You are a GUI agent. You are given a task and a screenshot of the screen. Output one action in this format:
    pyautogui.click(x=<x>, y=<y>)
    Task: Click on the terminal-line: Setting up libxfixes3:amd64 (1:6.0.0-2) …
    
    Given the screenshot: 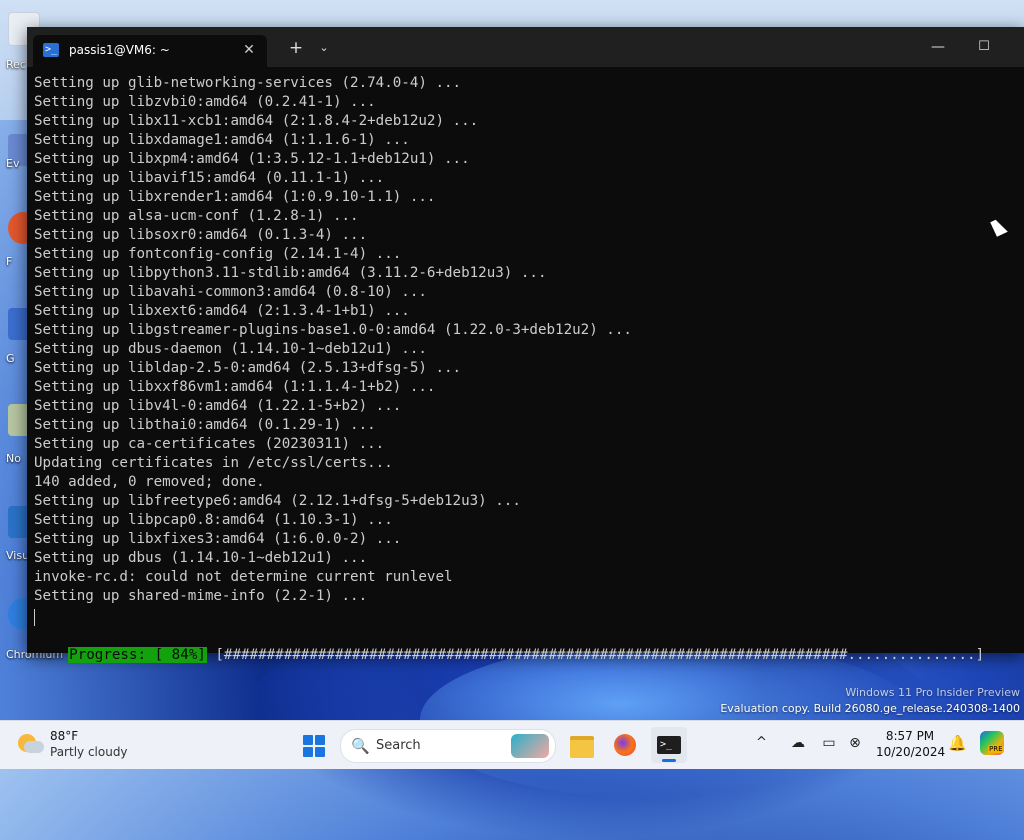 What is the action you would take?
    pyautogui.click(x=218, y=539)
    